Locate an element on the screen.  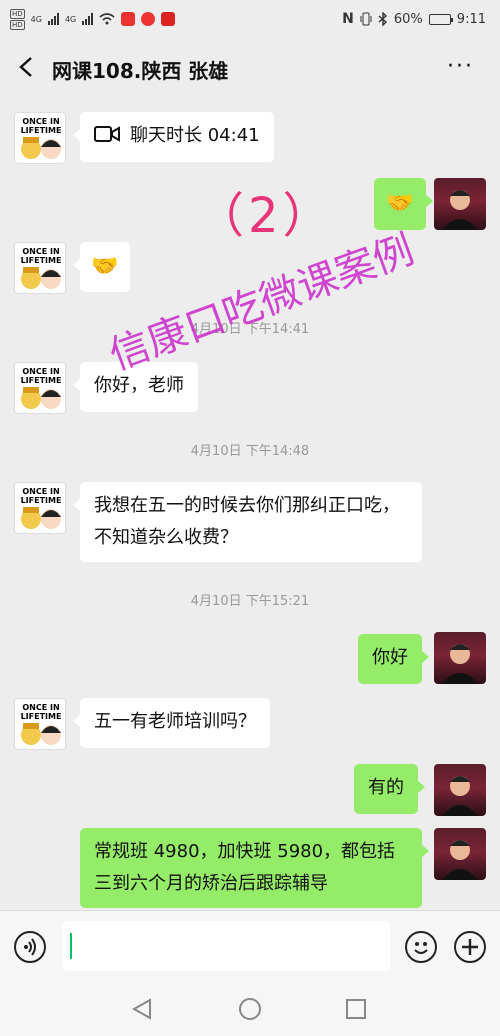
nav-home-icon is located at coordinates (250, 1009).